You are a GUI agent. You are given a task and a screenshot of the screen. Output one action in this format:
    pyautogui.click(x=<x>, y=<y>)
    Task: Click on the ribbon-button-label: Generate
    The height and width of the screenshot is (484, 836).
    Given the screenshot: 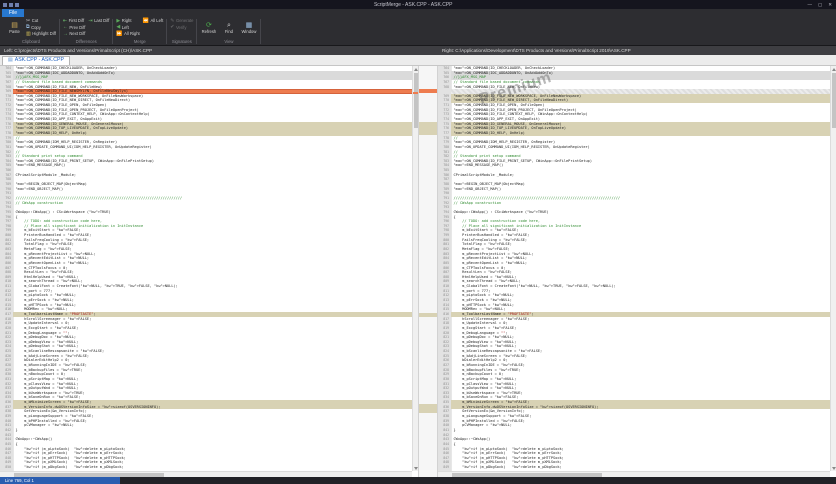 What is the action you would take?
    pyautogui.click(x=184, y=21)
    